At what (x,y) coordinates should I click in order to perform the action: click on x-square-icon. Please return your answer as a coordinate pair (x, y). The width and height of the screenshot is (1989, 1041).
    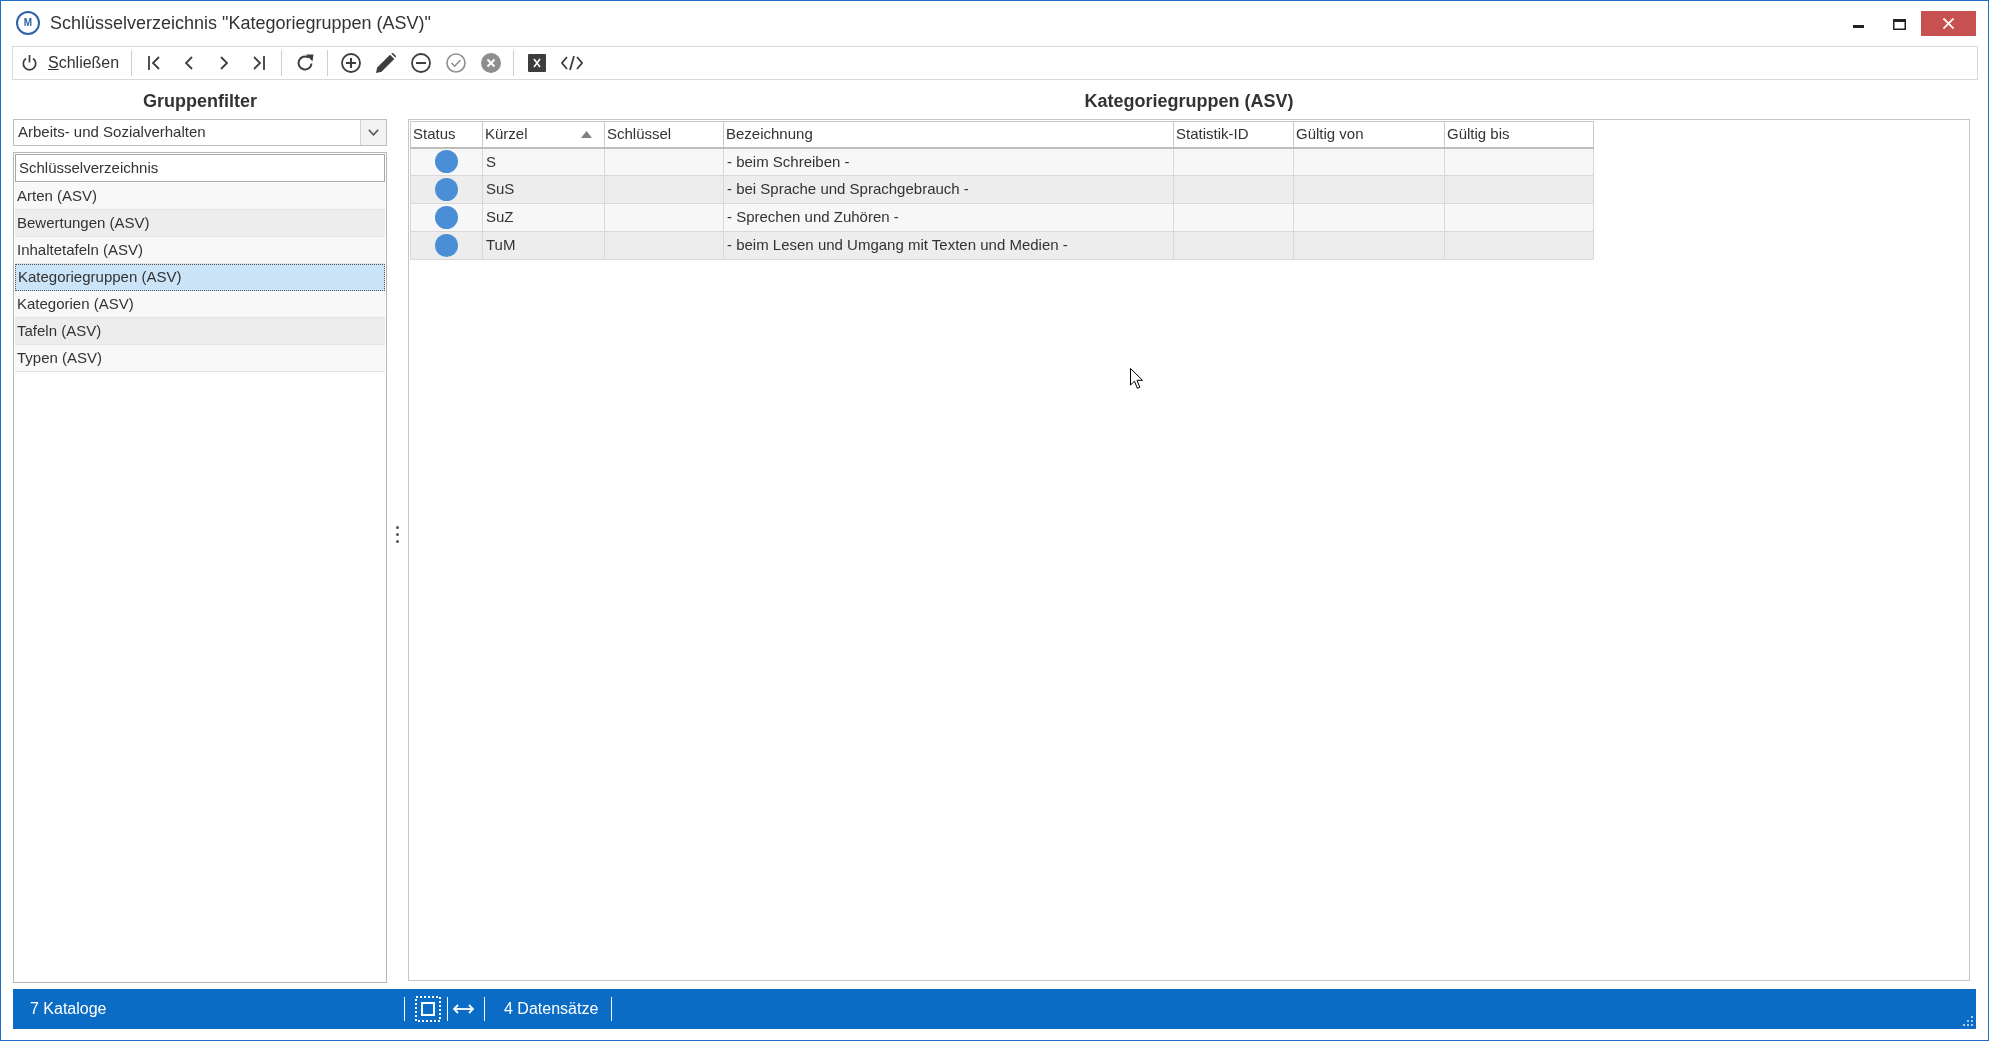
    Looking at the image, I should click on (536, 63).